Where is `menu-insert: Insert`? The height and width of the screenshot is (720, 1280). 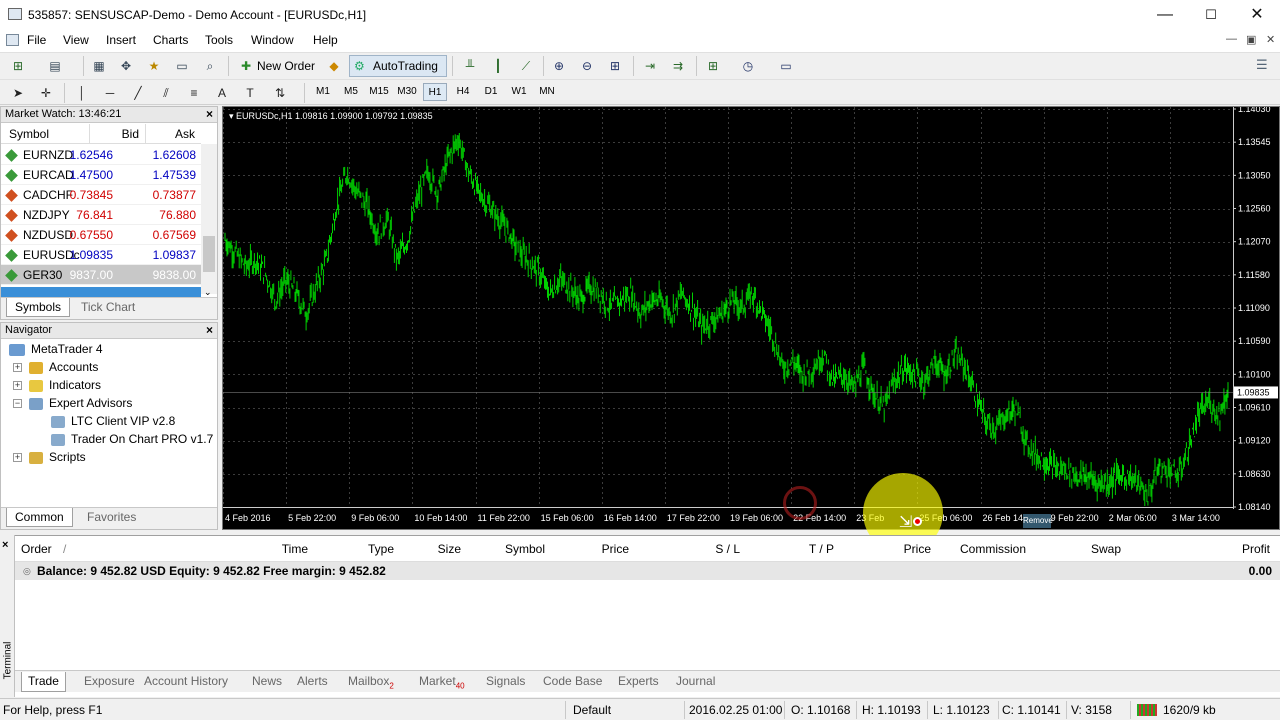 menu-insert: Insert is located at coordinates (121, 40).